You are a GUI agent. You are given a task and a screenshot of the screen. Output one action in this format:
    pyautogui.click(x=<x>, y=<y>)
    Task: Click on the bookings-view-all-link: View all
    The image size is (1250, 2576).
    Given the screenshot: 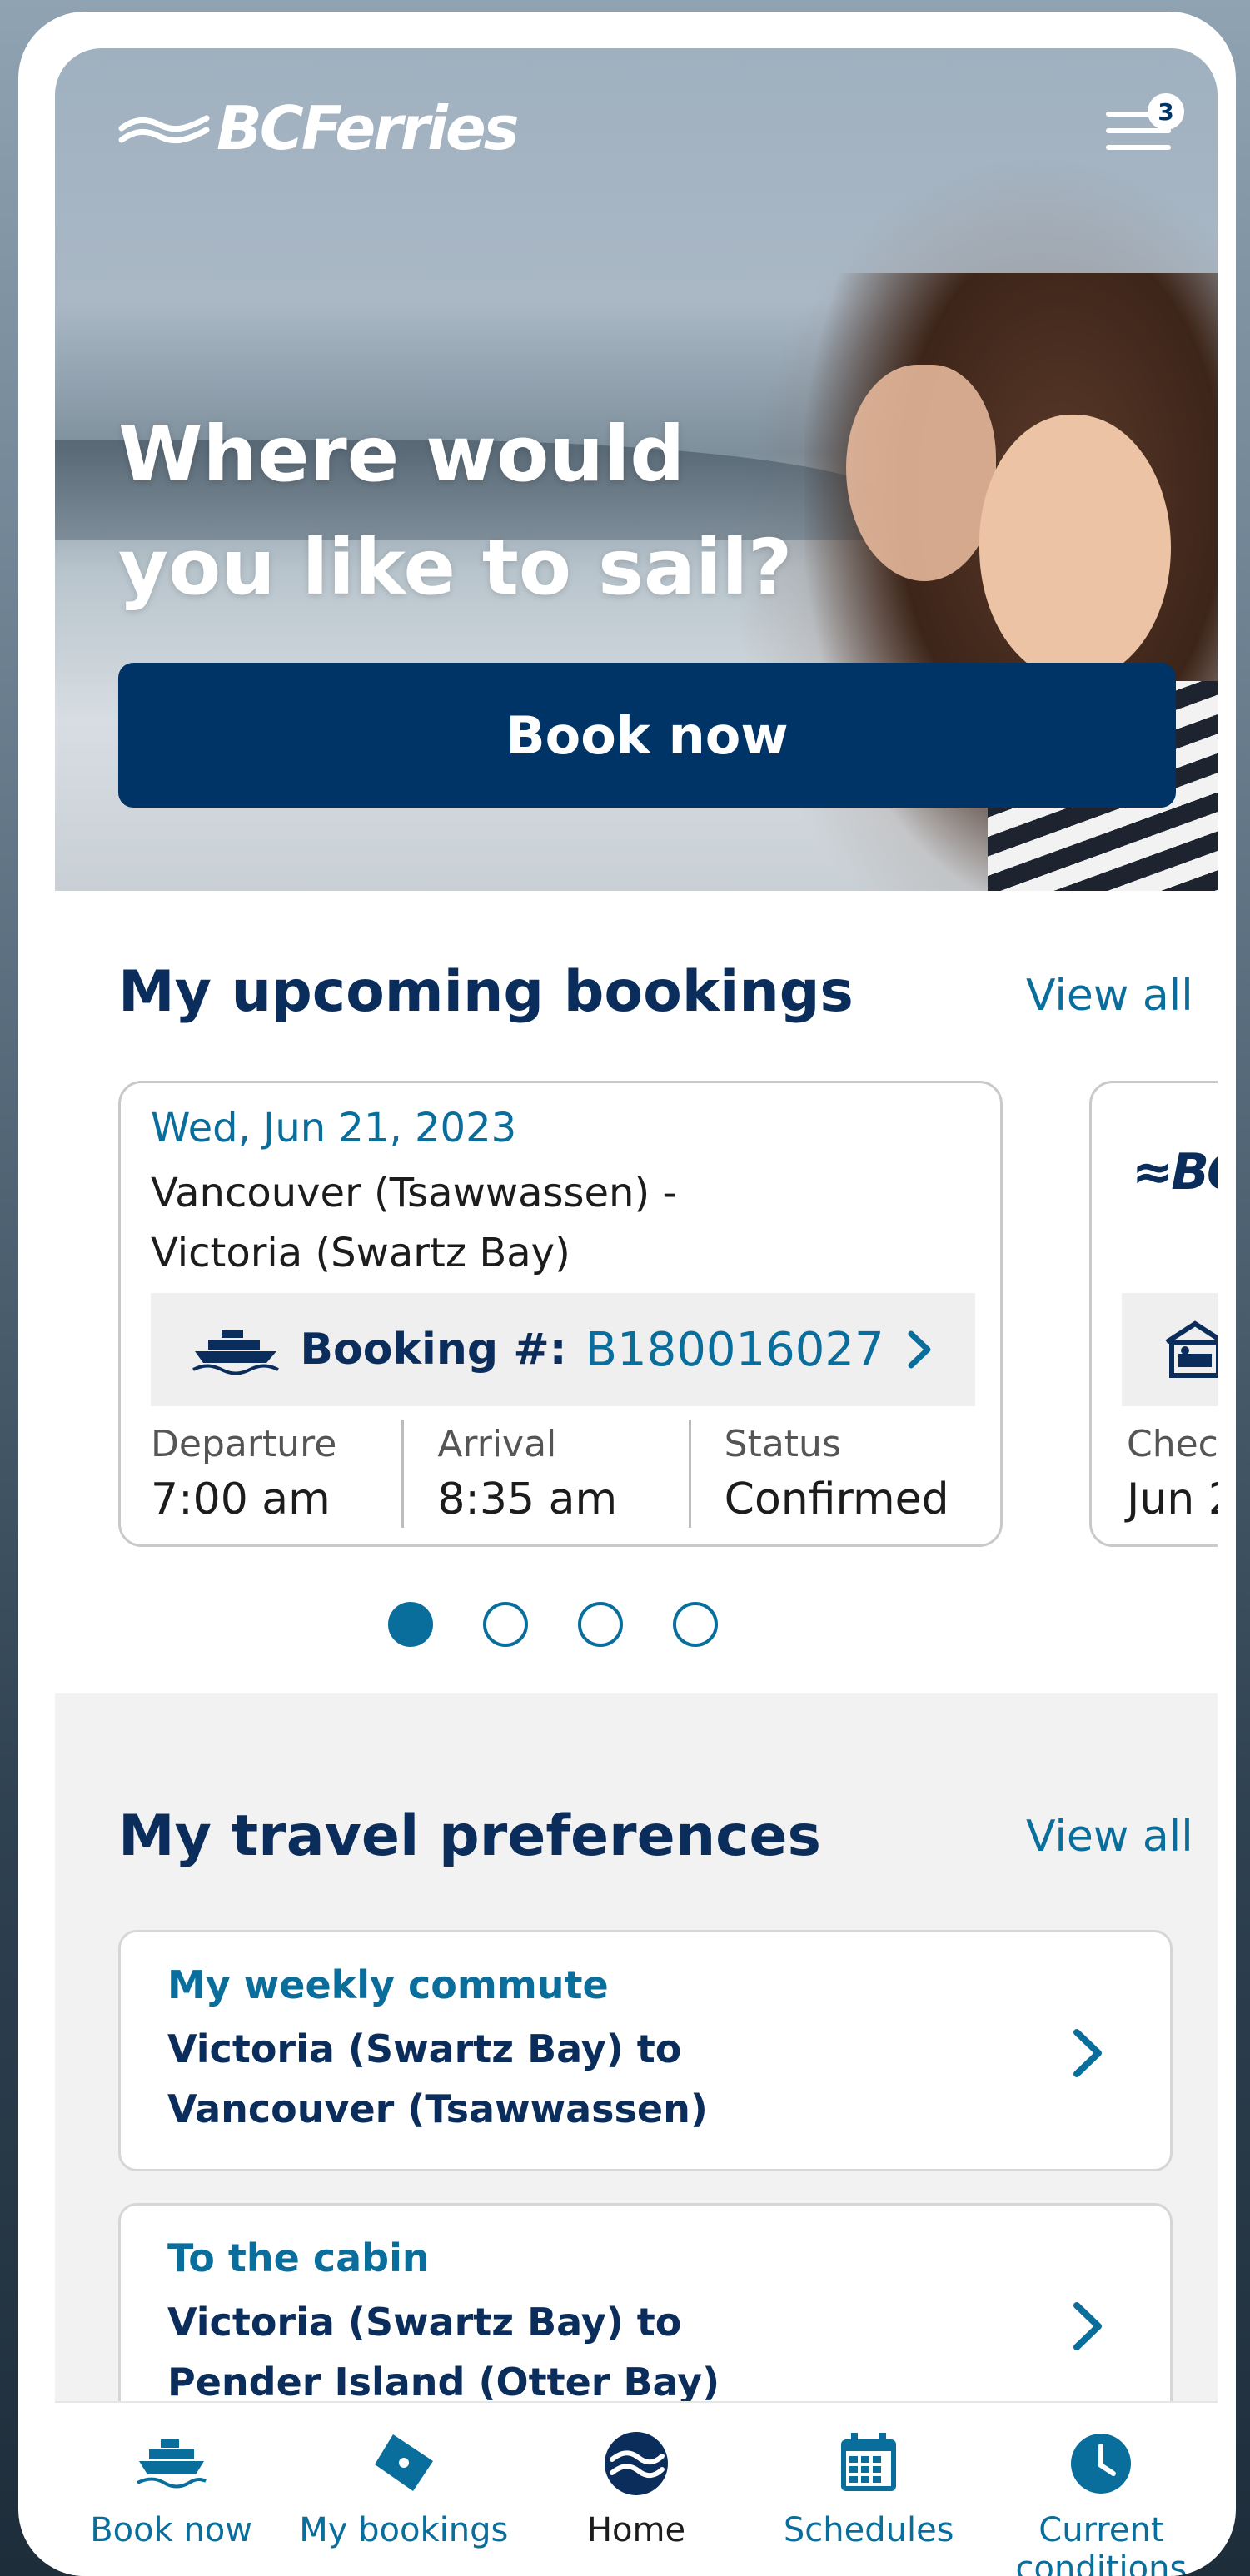 What is the action you would take?
    pyautogui.click(x=1109, y=996)
    